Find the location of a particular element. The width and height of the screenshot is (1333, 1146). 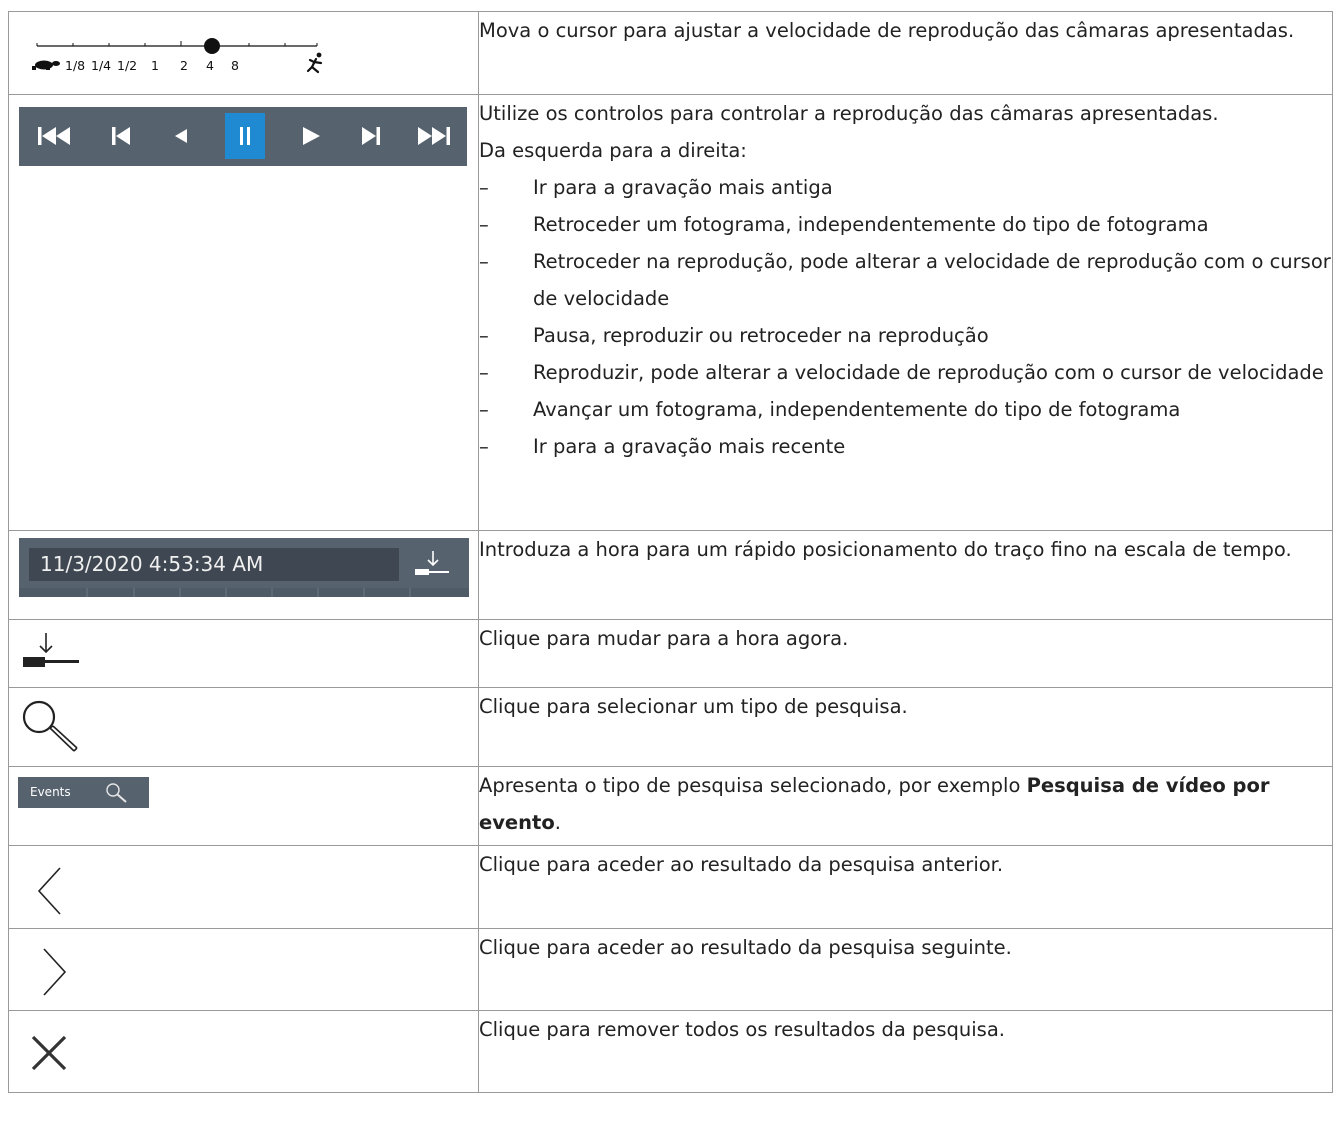

list-item: – Ir para a gravação mais antiga is located at coordinates (656, 187).